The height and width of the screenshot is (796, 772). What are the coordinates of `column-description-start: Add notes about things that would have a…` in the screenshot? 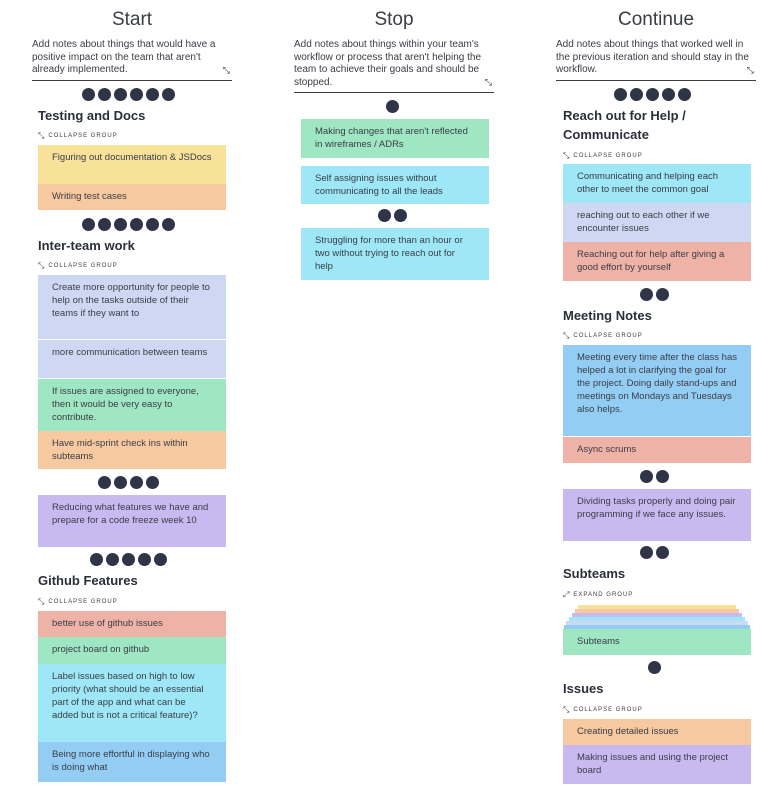 It's located at (132, 60).